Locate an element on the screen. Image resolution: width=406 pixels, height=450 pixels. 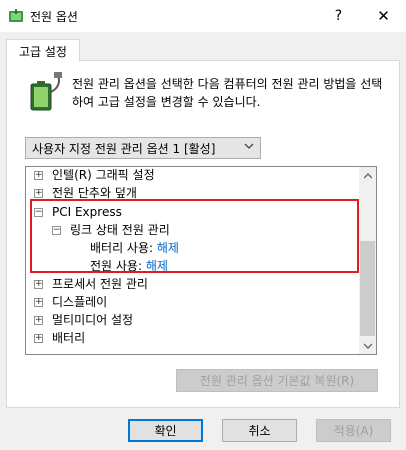
tree-scrollbar is located at coordinates (367, 260).